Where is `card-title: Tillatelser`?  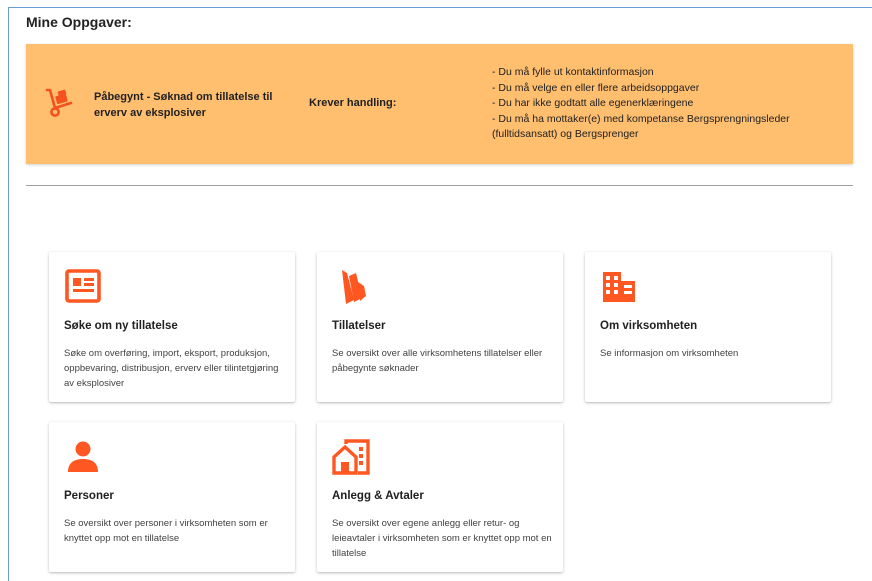
card-title: Tillatelser is located at coordinates (359, 326).